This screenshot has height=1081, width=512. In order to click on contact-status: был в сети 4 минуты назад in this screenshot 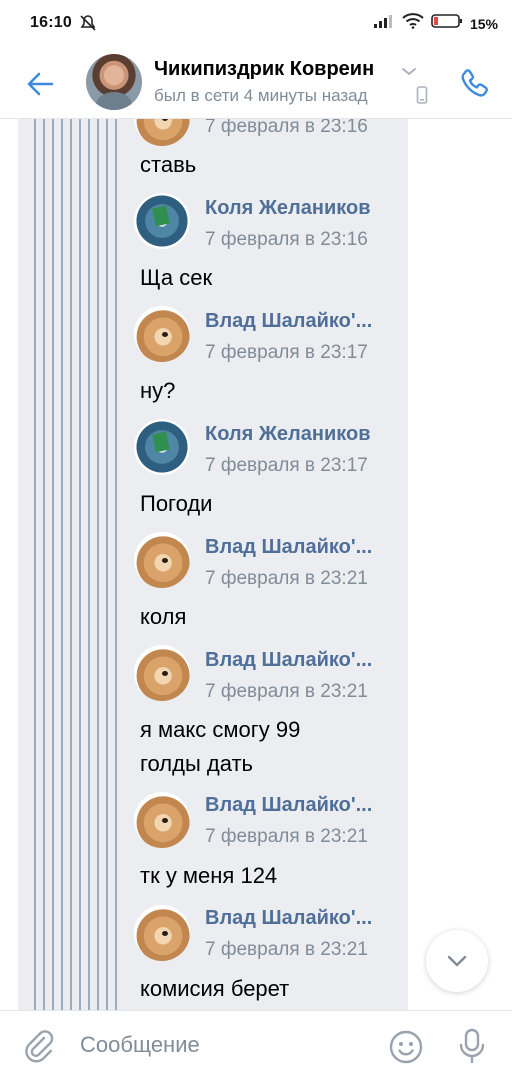, I will do `click(261, 95)`.